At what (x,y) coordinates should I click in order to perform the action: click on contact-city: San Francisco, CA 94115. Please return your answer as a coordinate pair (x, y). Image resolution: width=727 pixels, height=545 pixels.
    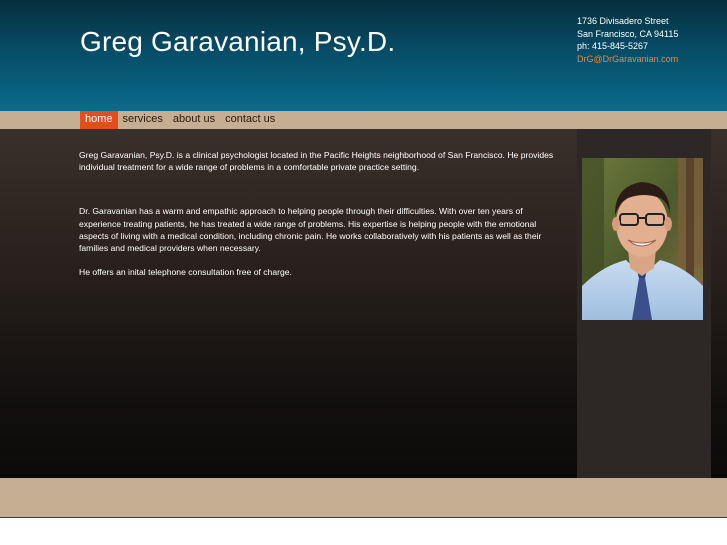
    Looking at the image, I should click on (628, 33).